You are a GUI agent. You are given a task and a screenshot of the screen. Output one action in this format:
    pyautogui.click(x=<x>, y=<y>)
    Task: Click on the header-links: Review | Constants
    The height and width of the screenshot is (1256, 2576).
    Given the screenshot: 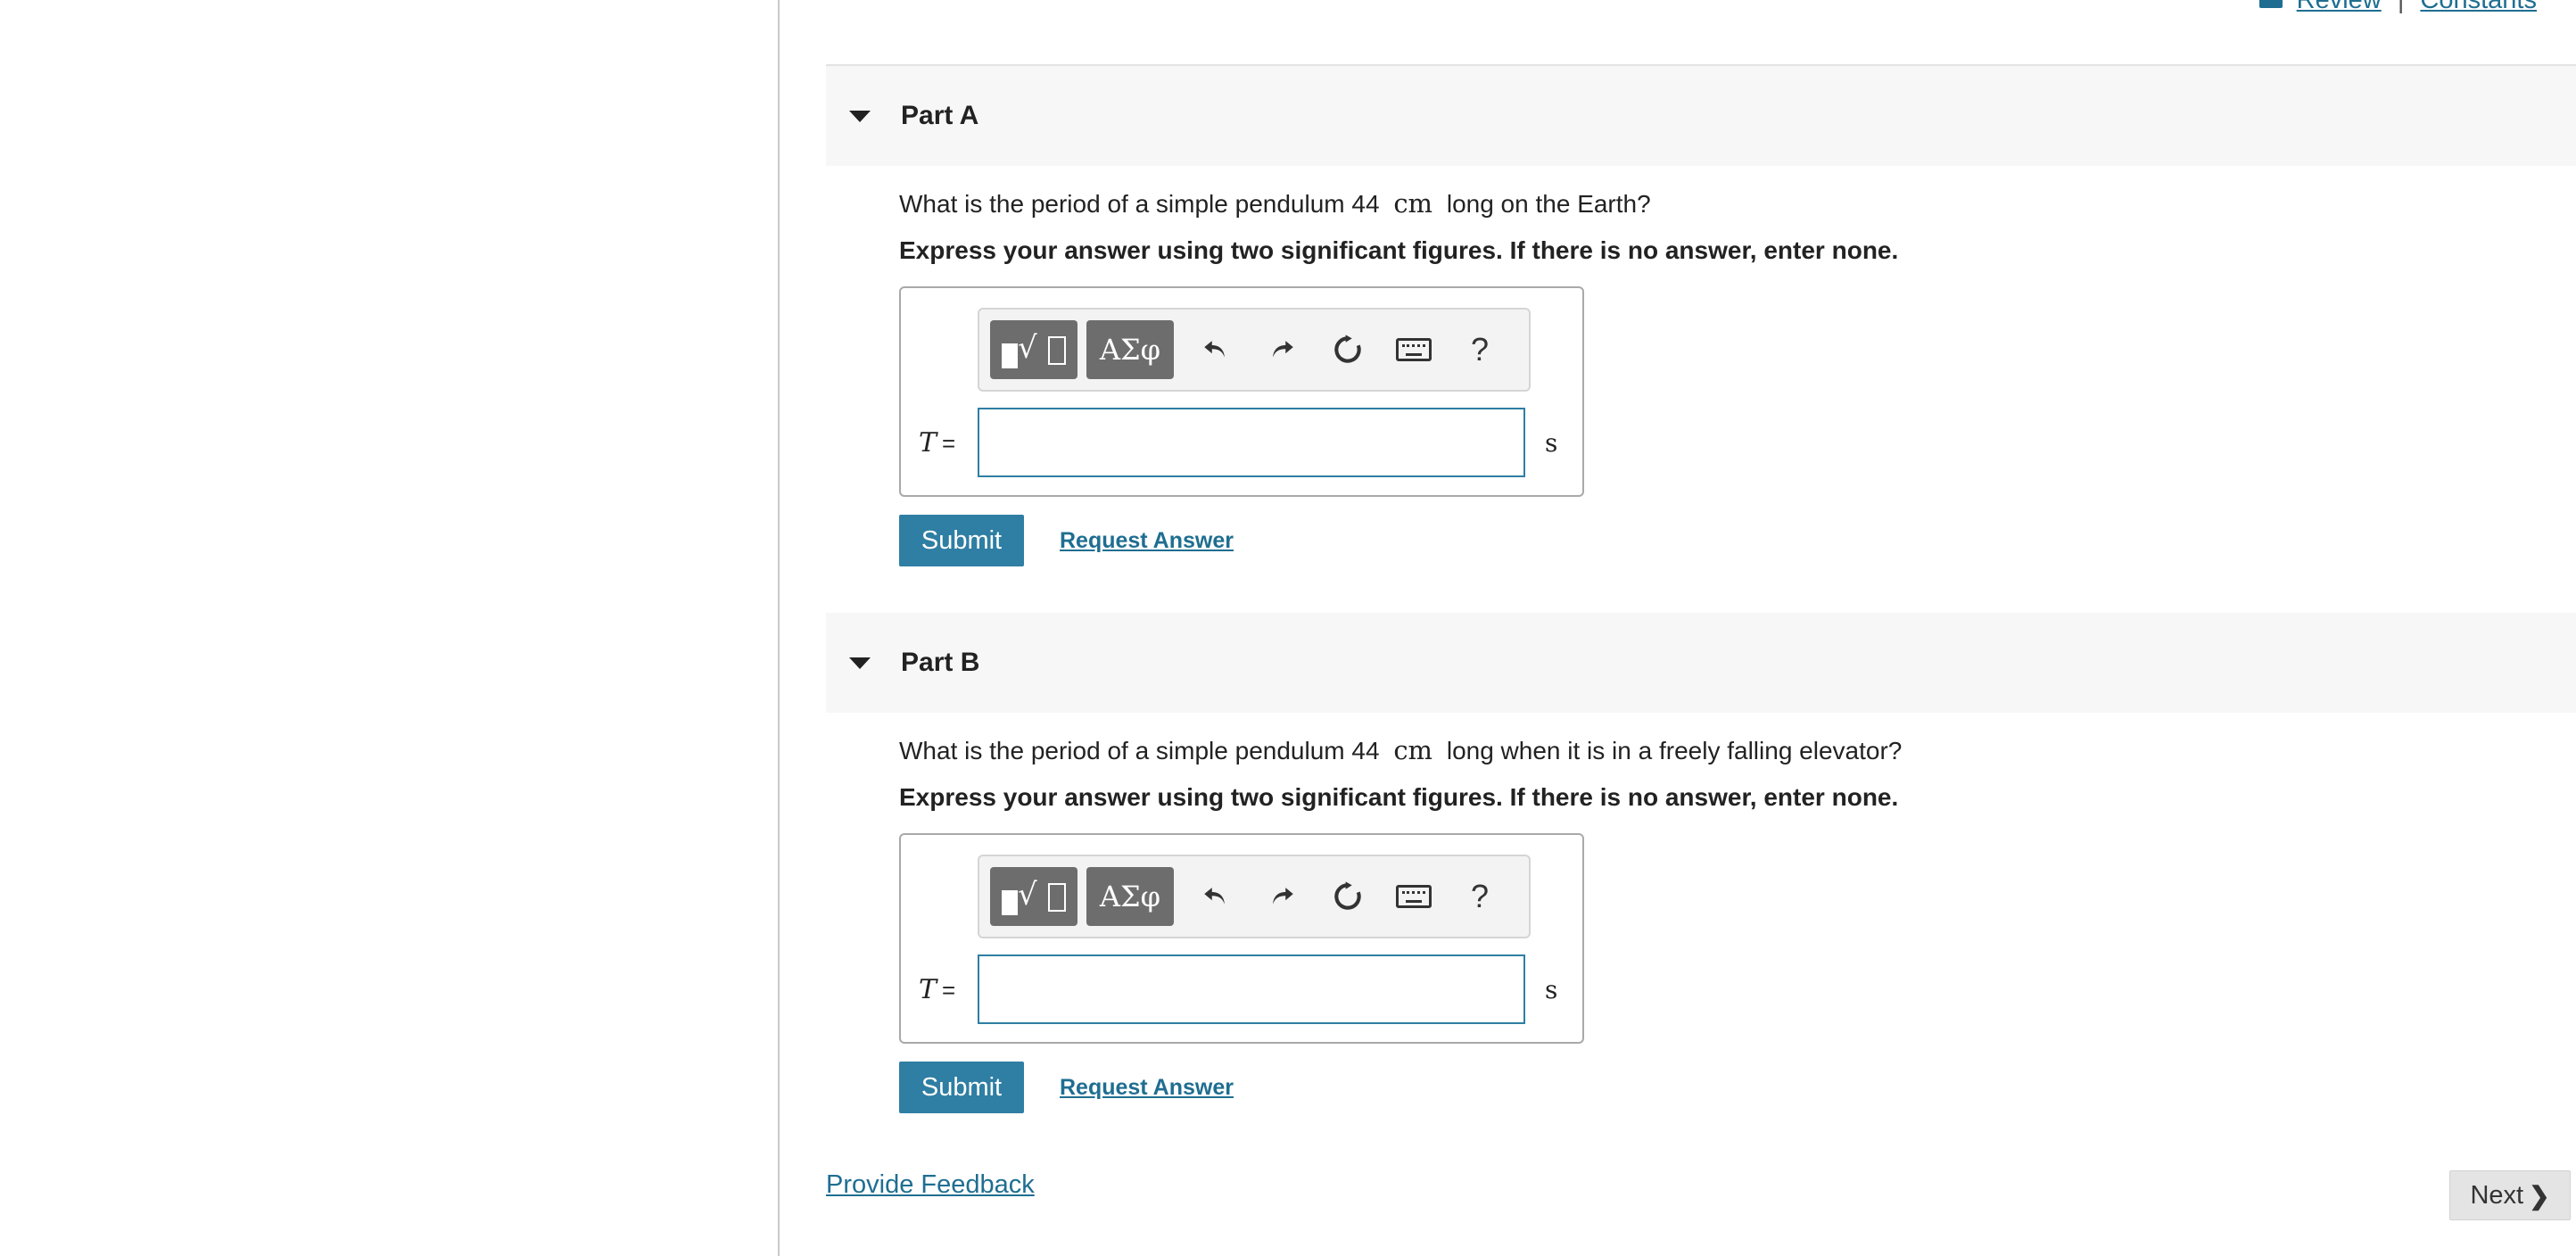 What is the action you would take?
    pyautogui.click(x=2398, y=7)
    